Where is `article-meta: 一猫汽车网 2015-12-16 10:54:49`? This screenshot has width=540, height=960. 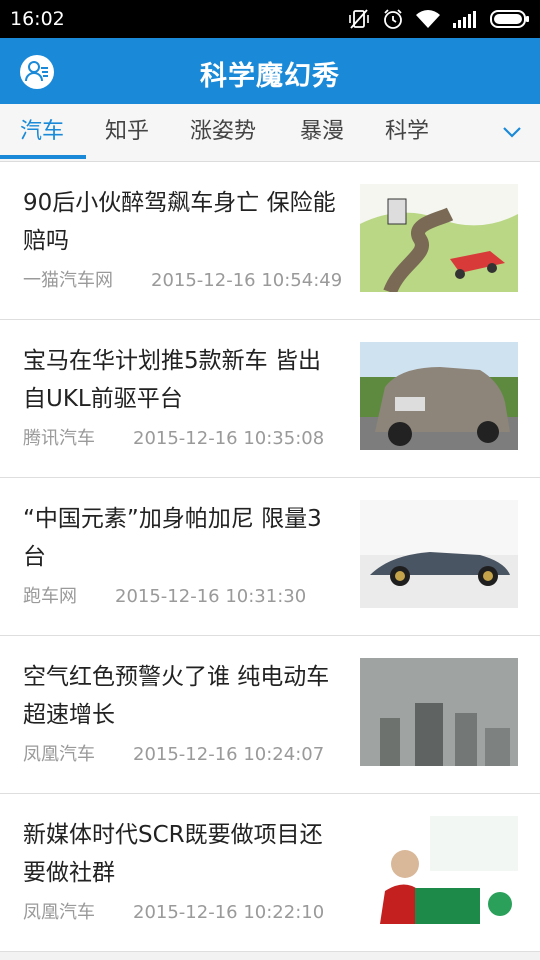
article-meta: 一猫汽车网 2015-12-16 10:54:49 is located at coordinates (182, 279).